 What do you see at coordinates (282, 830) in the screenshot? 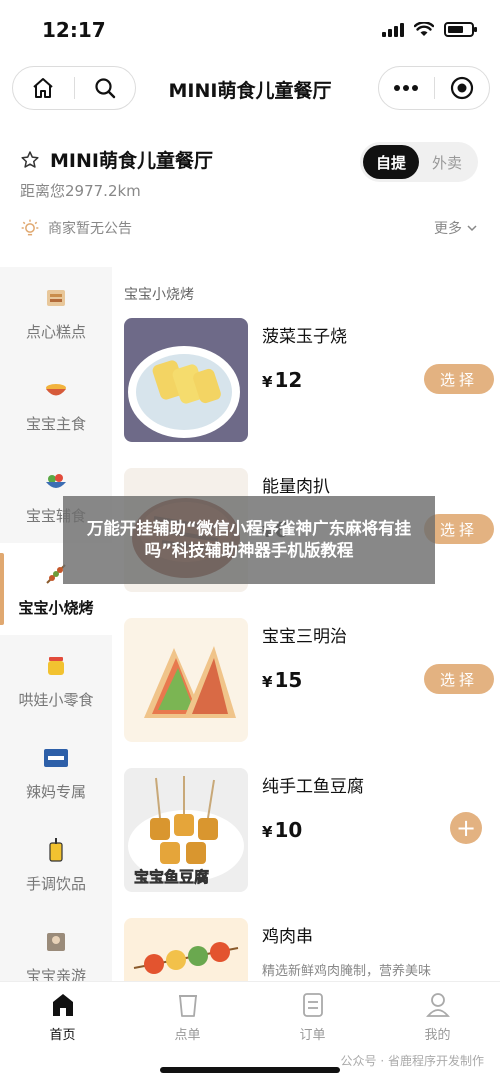
I see `item-price: ¥10` at bounding box center [282, 830].